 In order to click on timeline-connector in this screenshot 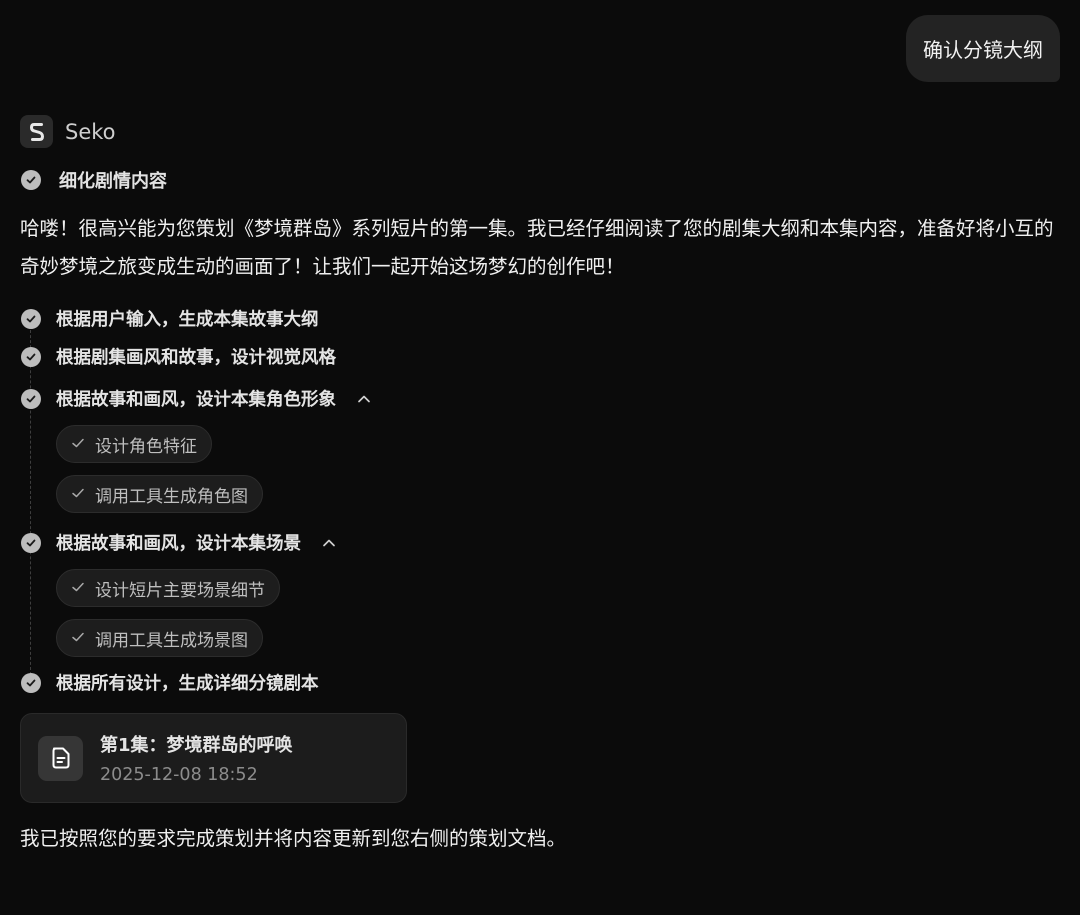, I will do `click(30, 500)`.